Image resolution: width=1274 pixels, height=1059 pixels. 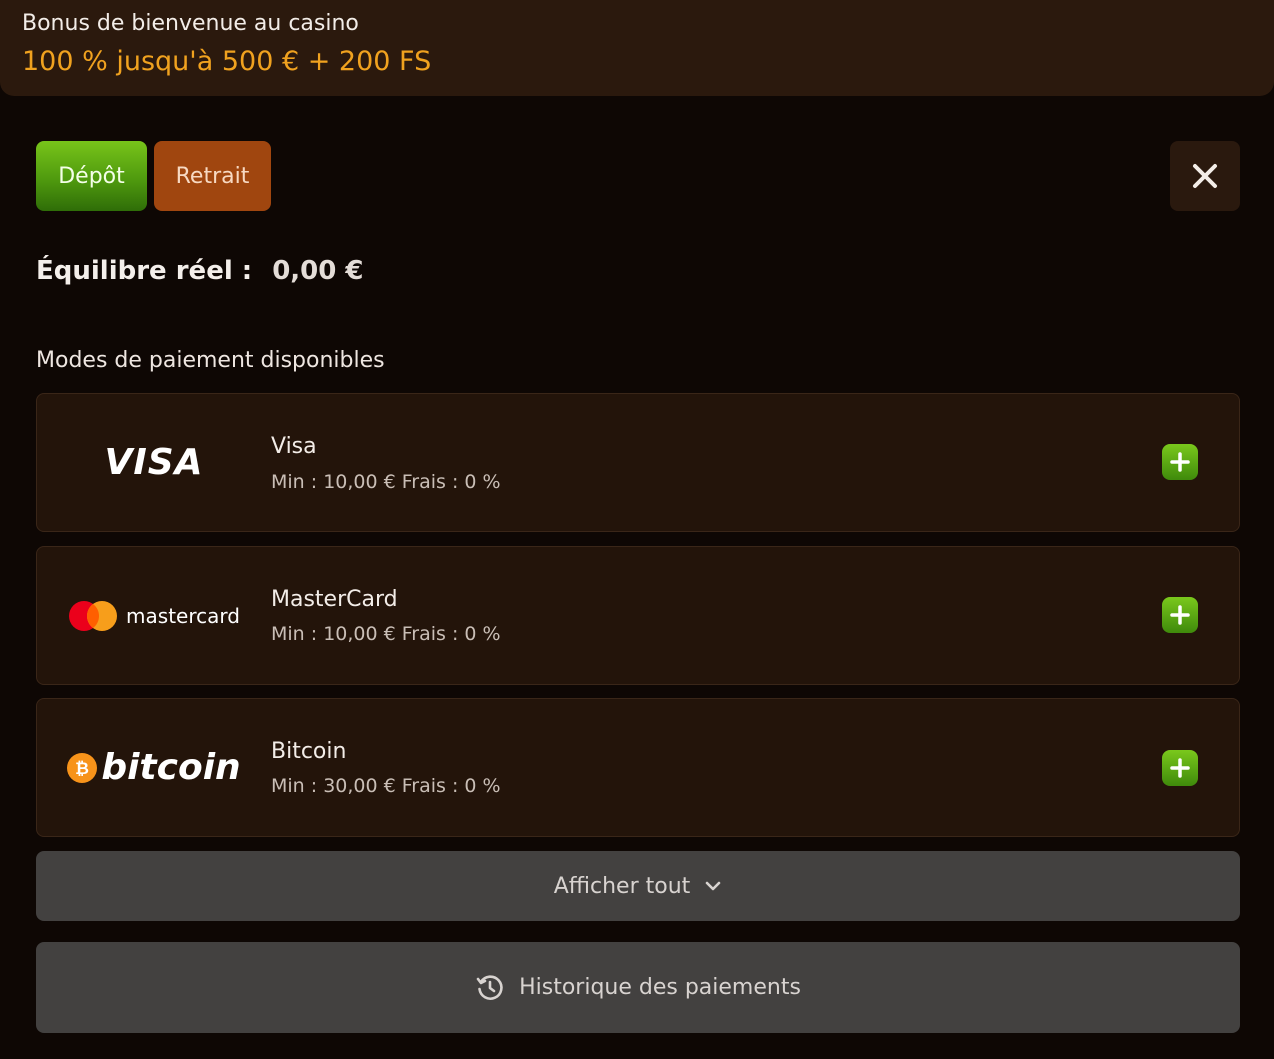 I want to click on visa-logo-text: VISA, so click(x=154, y=462).